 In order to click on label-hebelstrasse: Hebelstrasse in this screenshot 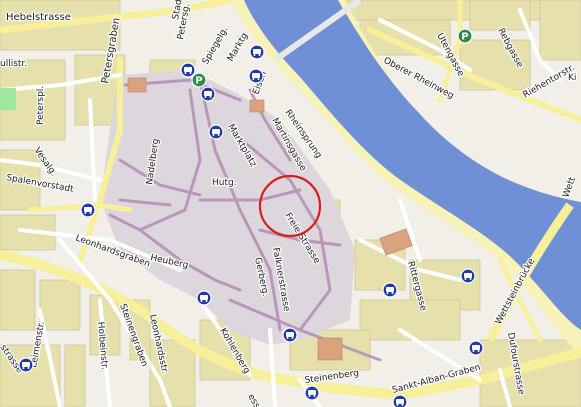, I will do `click(38, 17)`.